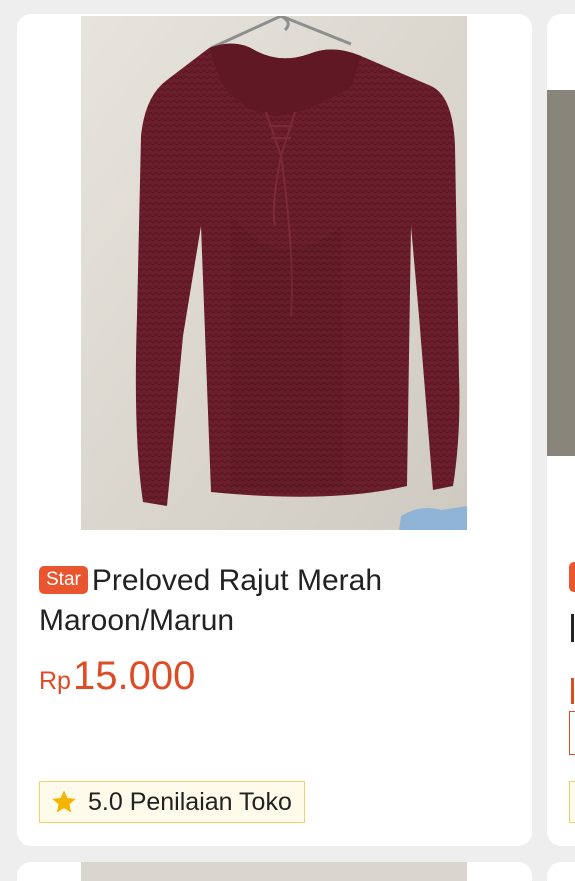  What do you see at coordinates (561, 871) in the screenshot?
I see `product-card-below-next` at bounding box center [561, 871].